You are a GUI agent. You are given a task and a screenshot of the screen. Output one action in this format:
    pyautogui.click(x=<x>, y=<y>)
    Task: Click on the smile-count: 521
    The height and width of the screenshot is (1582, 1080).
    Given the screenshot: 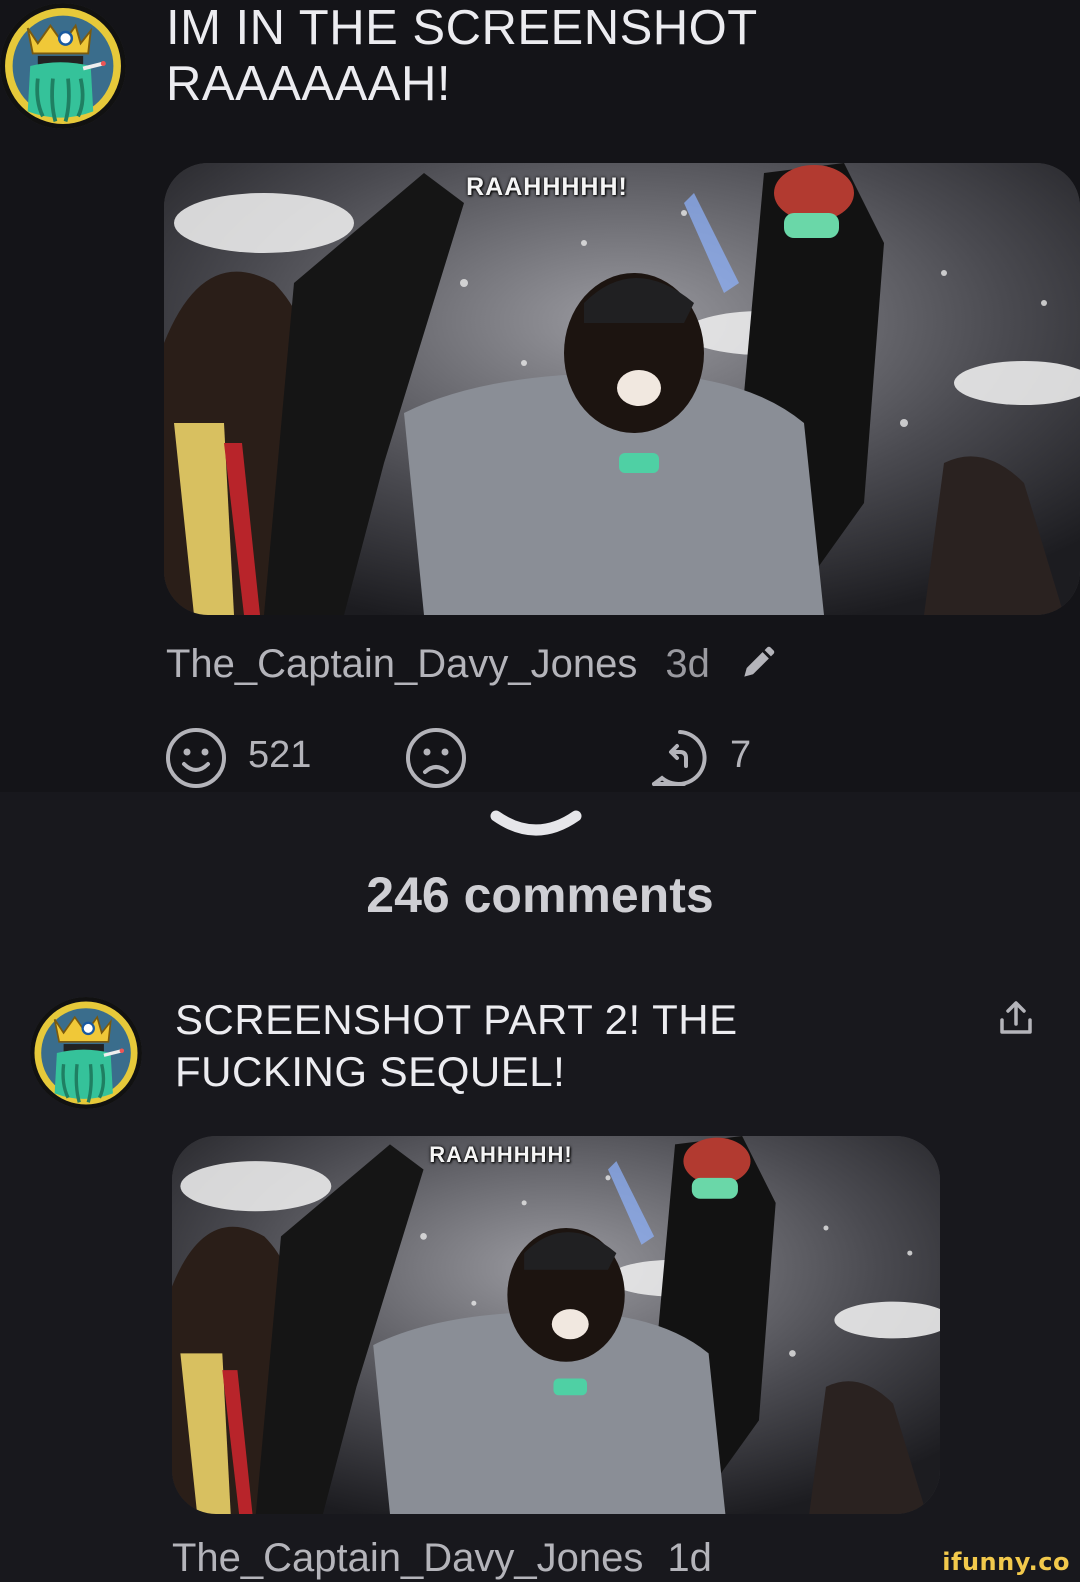 What is the action you would take?
    pyautogui.click(x=280, y=755)
    